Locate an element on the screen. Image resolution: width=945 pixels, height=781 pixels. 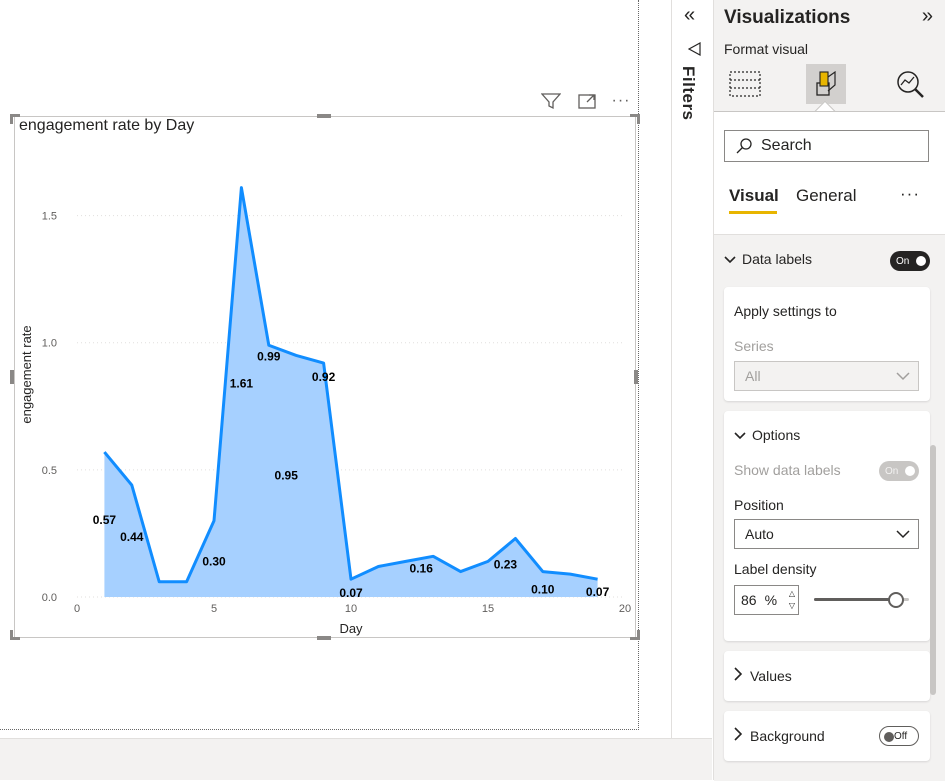
active-tab-indicator is located at coordinates (753, 212).